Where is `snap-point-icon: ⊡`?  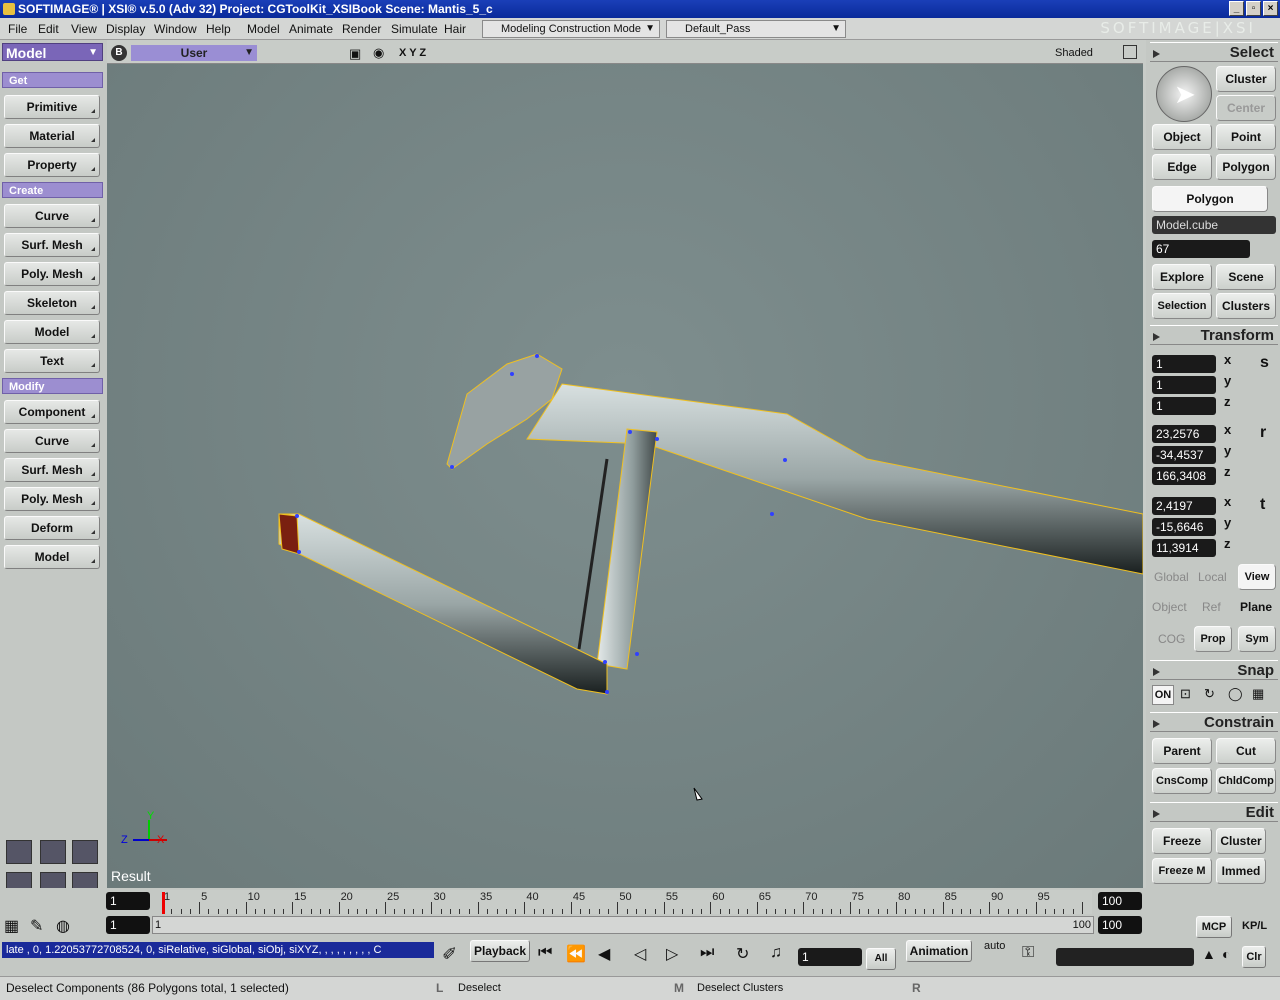
snap-point-icon: ⊡ is located at coordinates (1185, 694).